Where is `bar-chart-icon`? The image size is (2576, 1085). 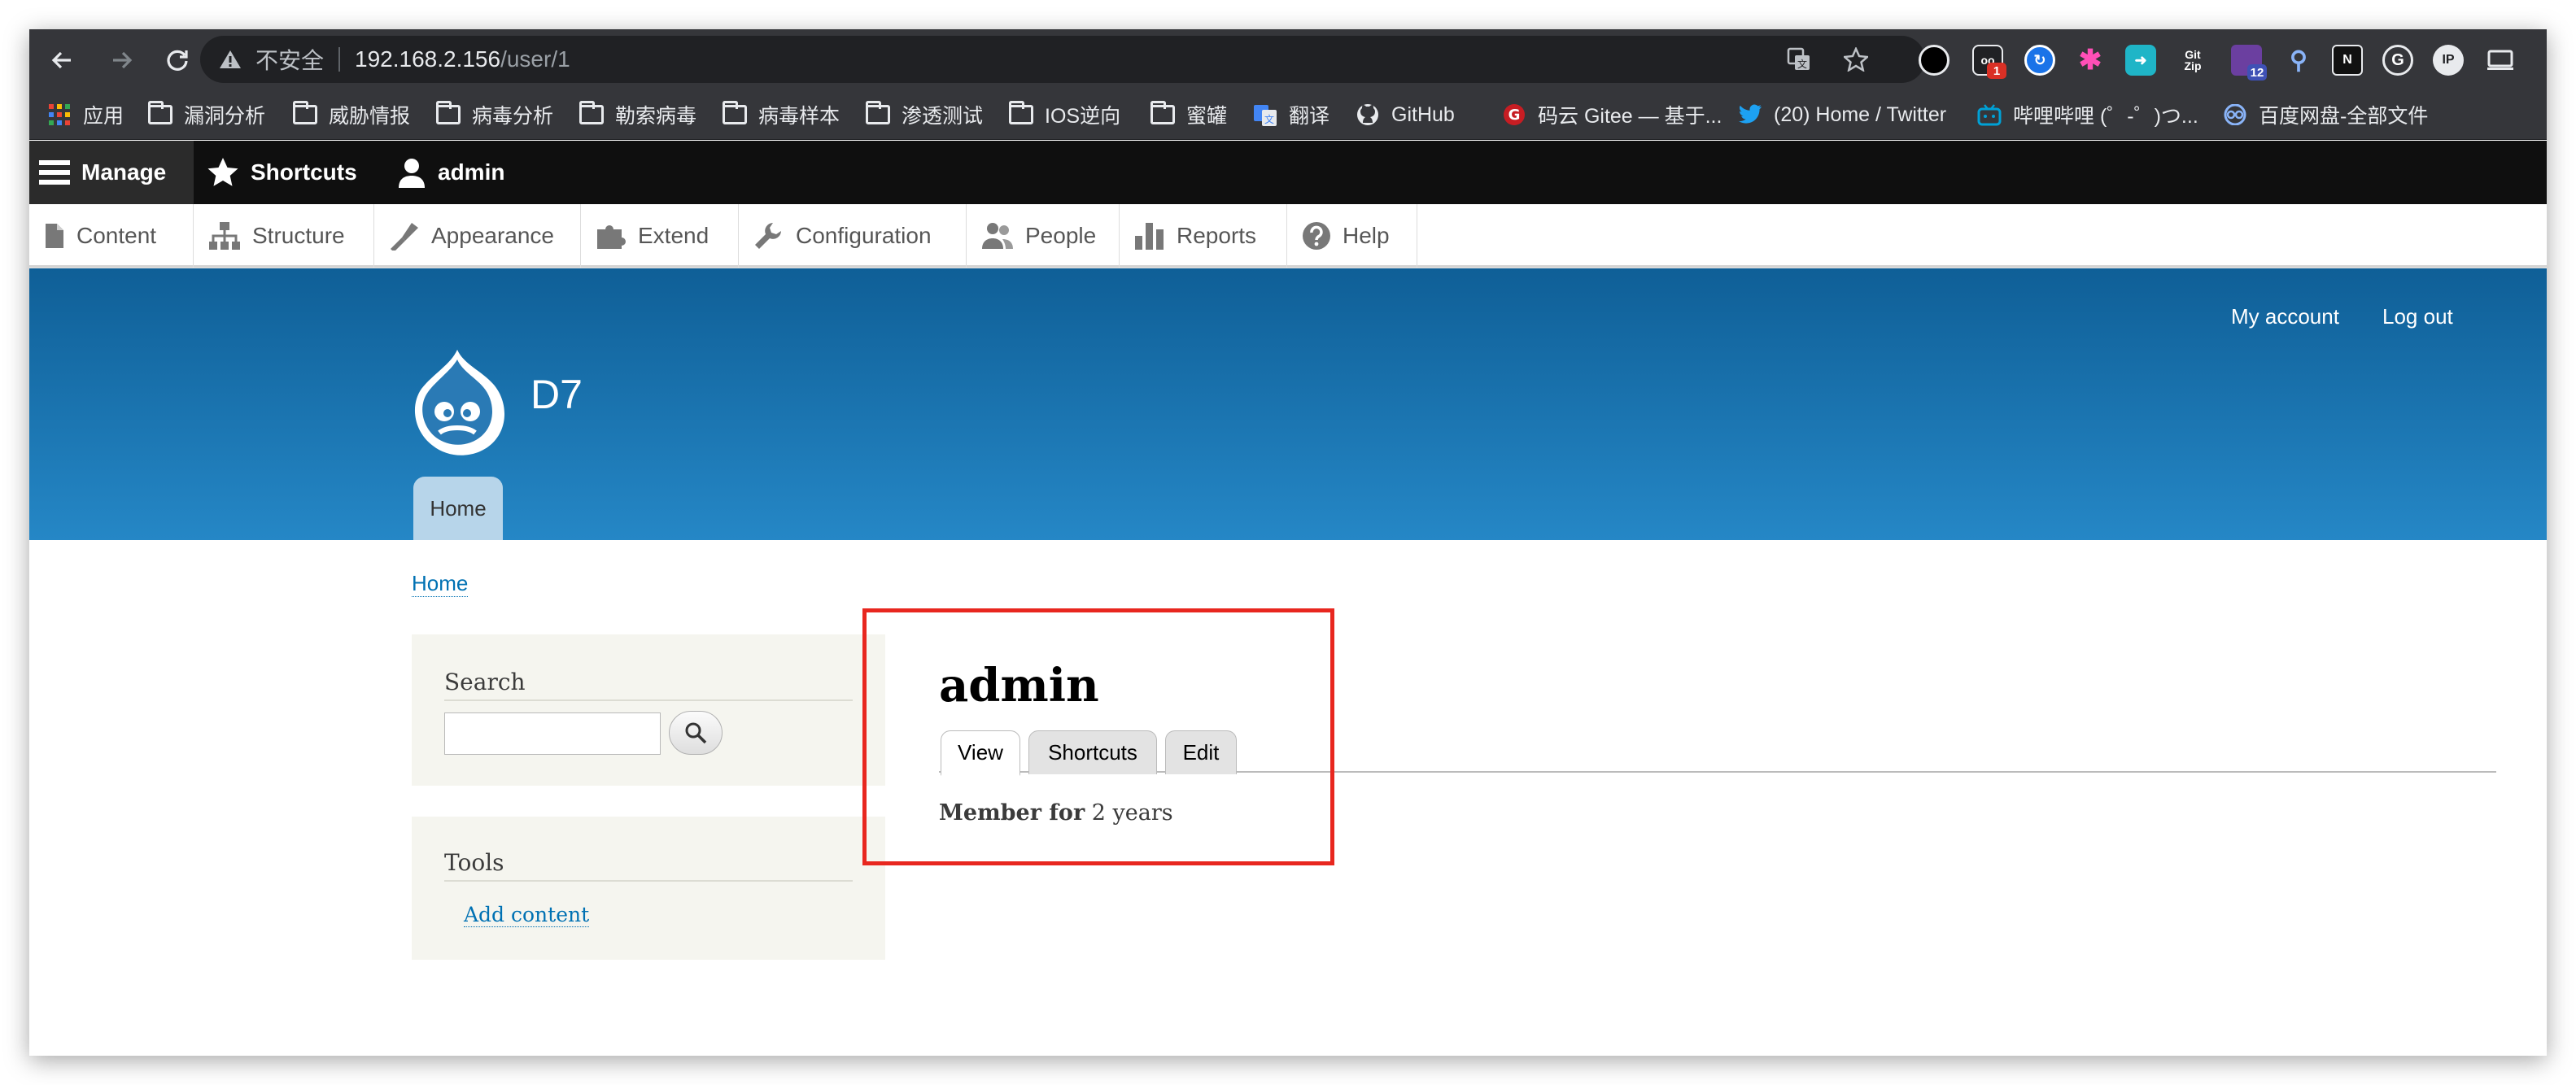
bar-chart-icon is located at coordinates (1149, 236).